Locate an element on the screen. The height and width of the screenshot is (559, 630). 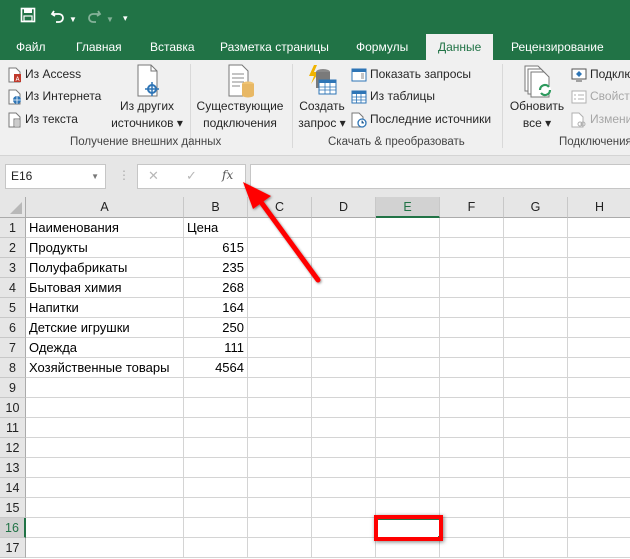
cell-a8: Хозяйственные товары is located at coordinates (105, 368).